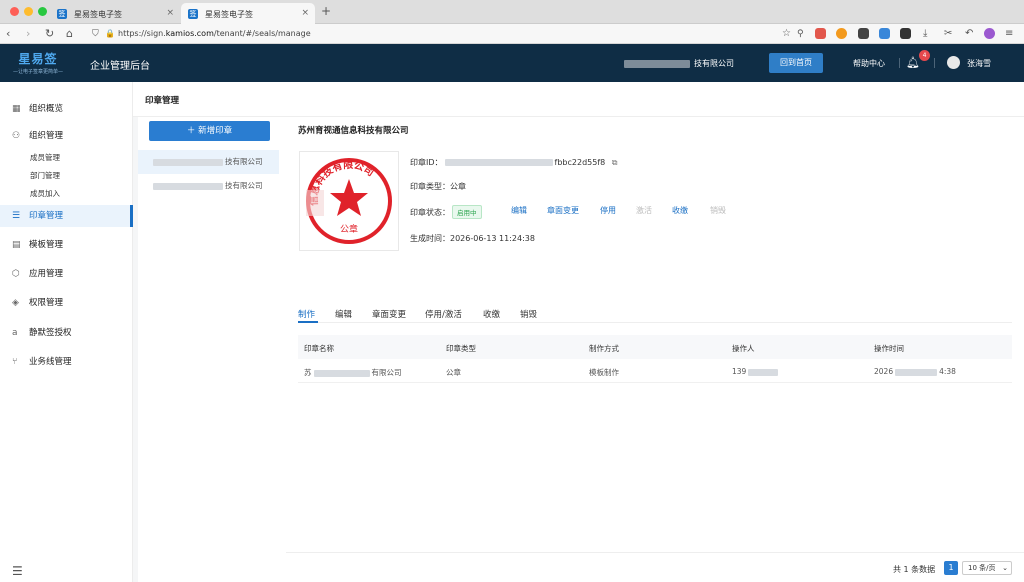 The width and height of the screenshot is (1024, 582). I want to click on home-icon: ⌂, so click(69, 34).